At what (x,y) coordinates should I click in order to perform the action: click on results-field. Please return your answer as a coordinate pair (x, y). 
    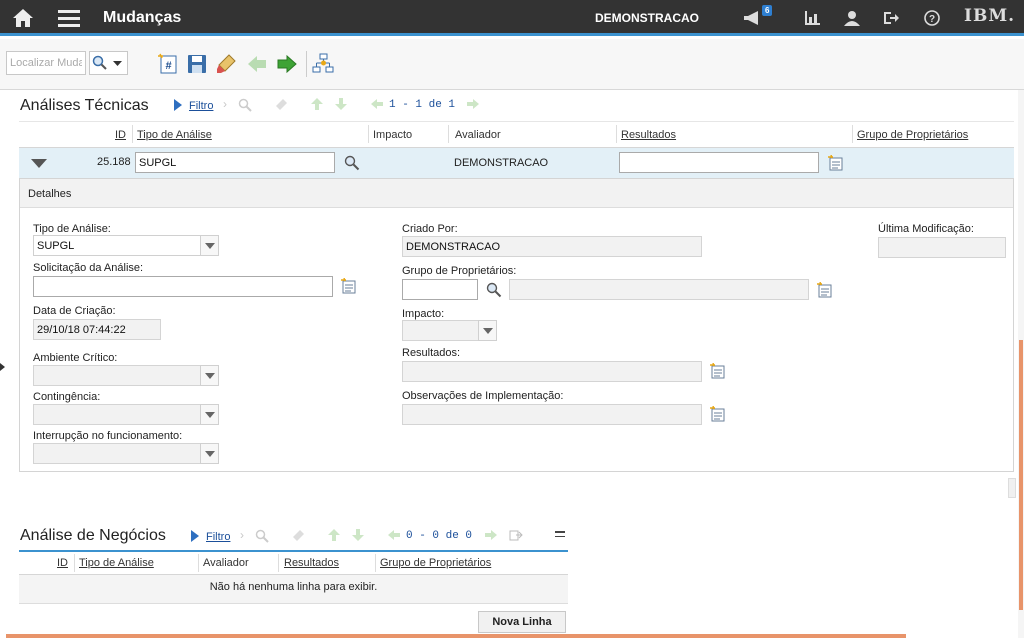
    Looking at the image, I should click on (552, 371).